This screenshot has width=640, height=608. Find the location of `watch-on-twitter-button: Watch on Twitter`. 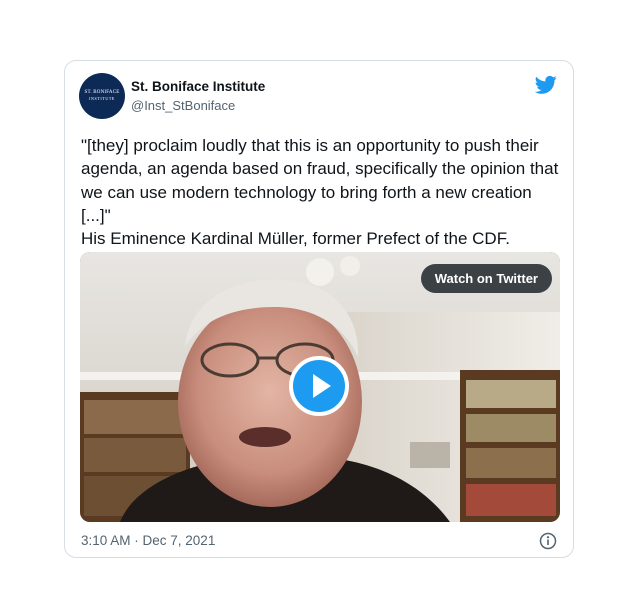

watch-on-twitter-button: Watch on Twitter is located at coordinates (486, 278).